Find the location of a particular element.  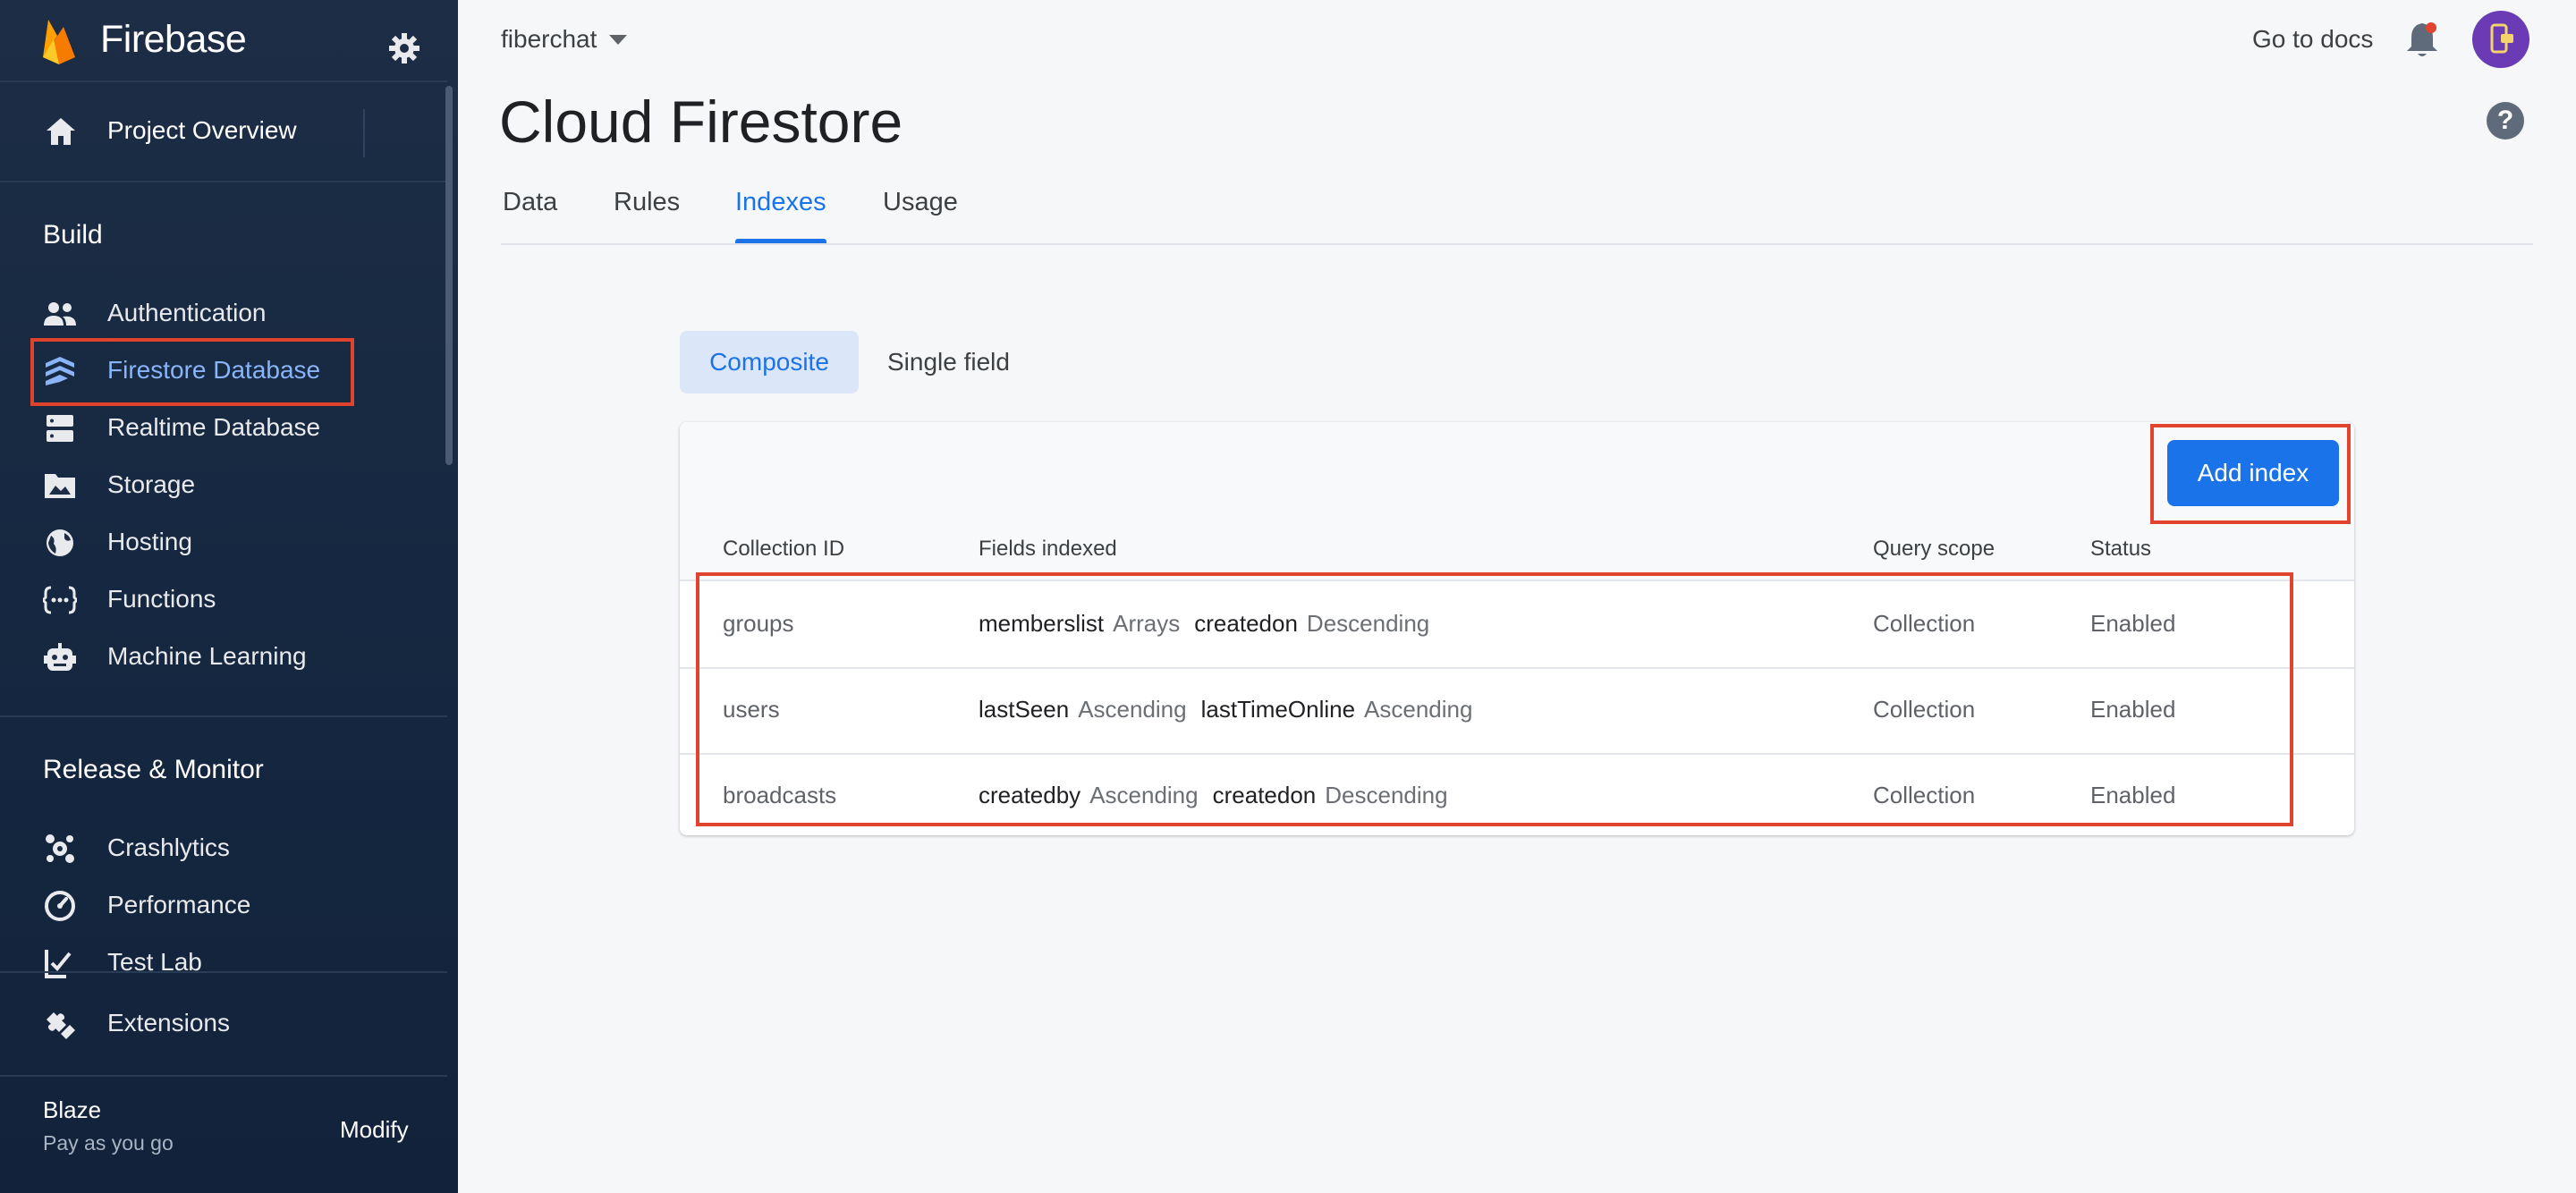

sidebar-item-authentication: Authentication is located at coordinates (223, 314).